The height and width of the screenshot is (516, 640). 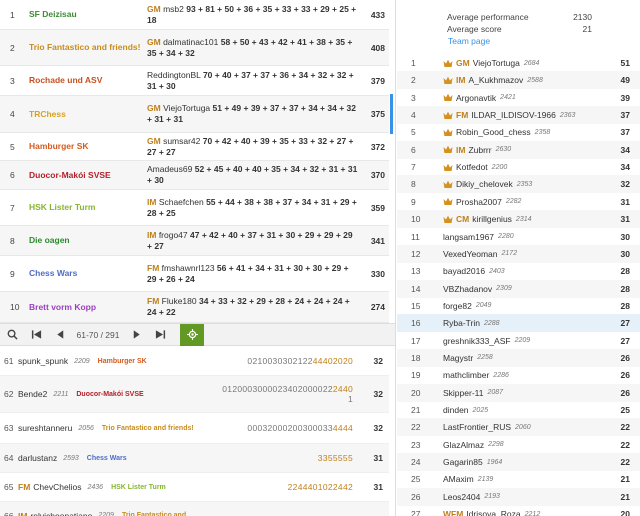 What do you see at coordinates (518, 427) in the screenshot?
I see `roster-row: 22 LastFrontier_RUS 2060 22` at bounding box center [518, 427].